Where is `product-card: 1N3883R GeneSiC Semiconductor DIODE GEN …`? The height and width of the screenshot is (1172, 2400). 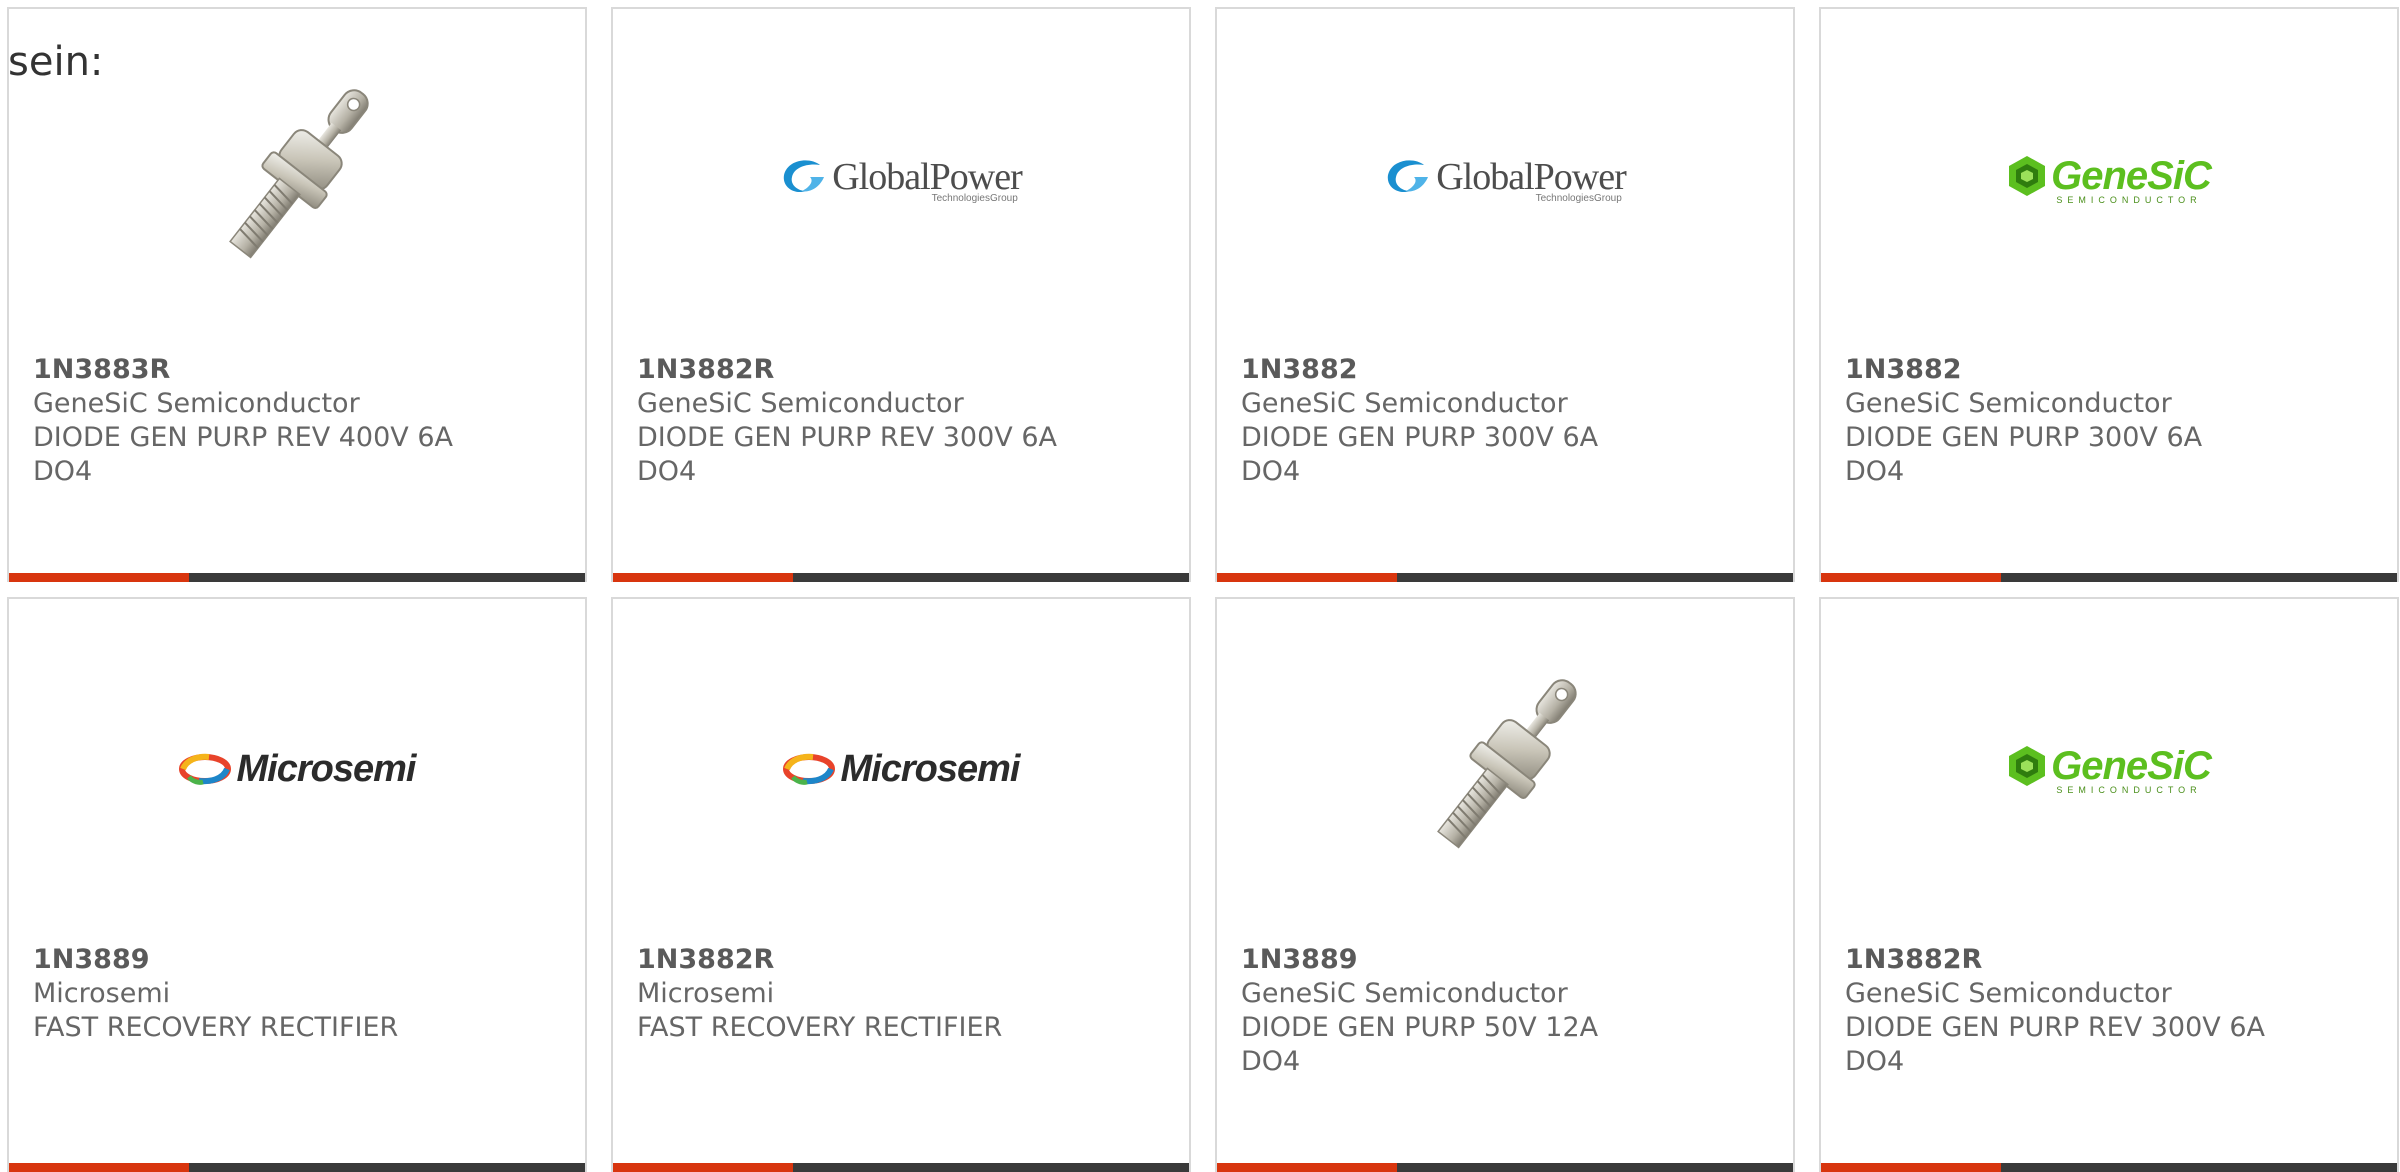 product-card: 1N3883R GeneSiC Semiconductor DIODE GEN … is located at coordinates (297, 294).